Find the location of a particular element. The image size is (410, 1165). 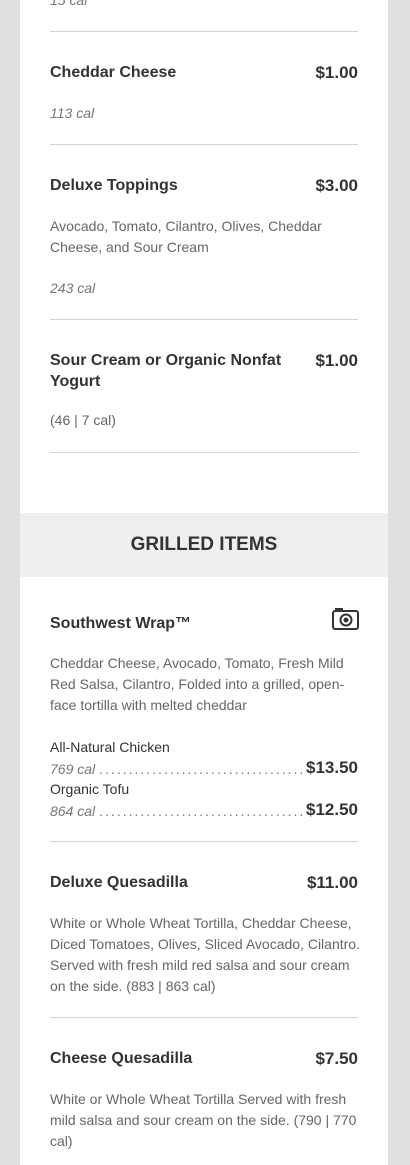

item-price: $11.00 is located at coordinates (332, 882).